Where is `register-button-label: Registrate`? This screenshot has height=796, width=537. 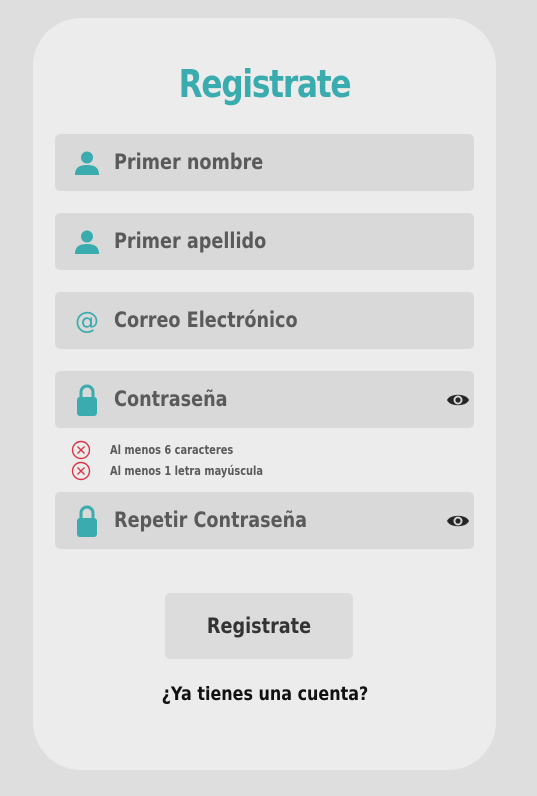 register-button-label: Registrate is located at coordinates (259, 626).